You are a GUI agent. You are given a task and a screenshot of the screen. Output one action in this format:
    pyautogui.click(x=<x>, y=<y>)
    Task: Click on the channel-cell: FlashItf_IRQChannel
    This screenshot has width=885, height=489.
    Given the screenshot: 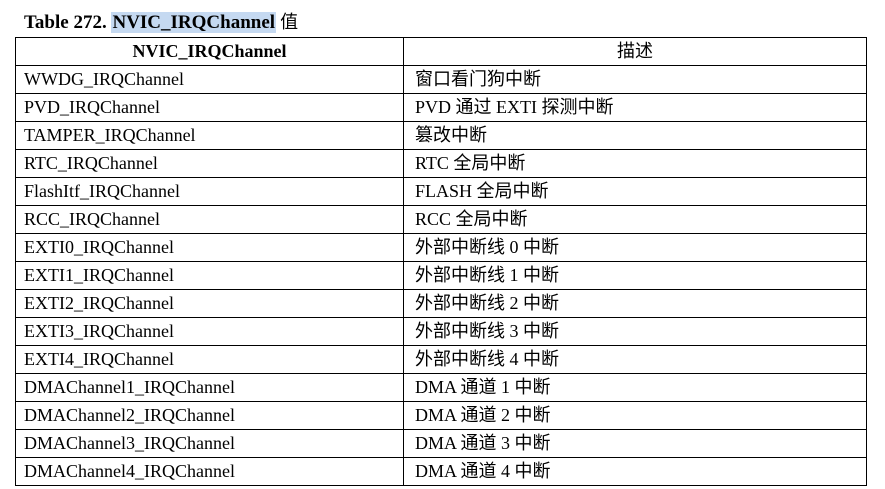 What is the action you would take?
    pyautogui.click(x=209, y=191)
    